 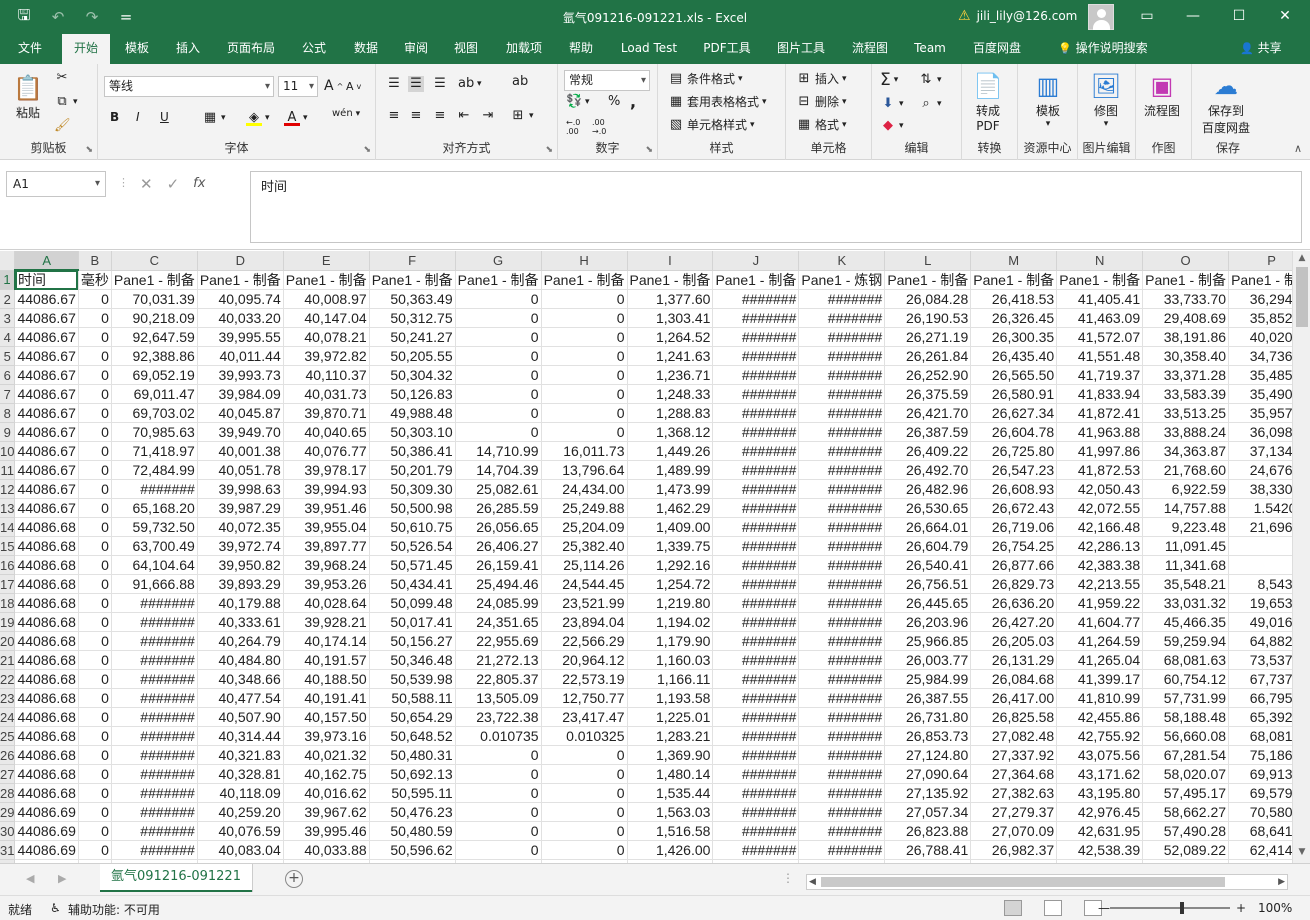 What do you see at coordinates (1100, 812) in the screenshot?
I see `cell: 42,976.45` at bounding box center [1100, 812].